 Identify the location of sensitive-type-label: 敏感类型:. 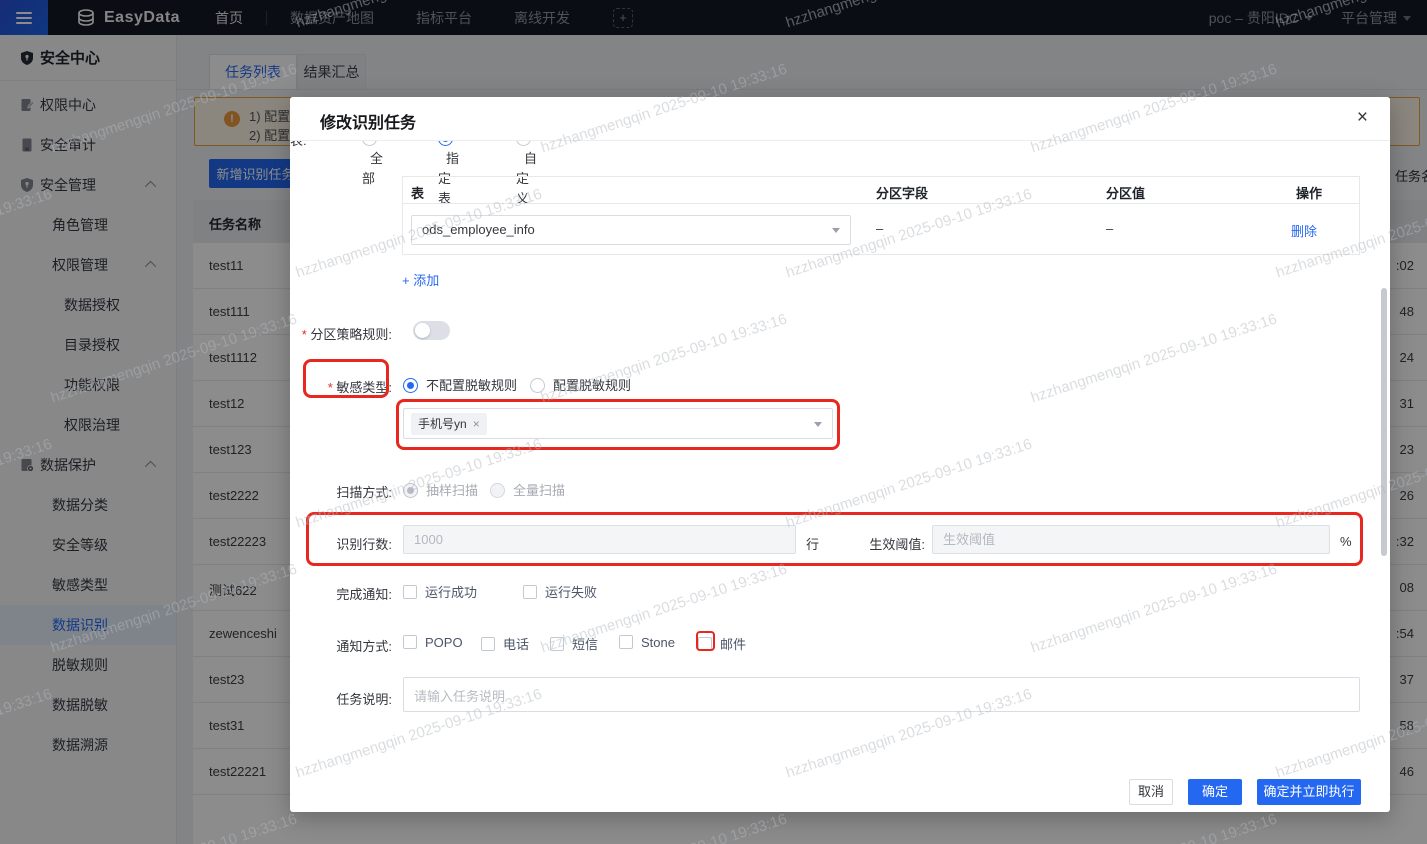
(341, 386).